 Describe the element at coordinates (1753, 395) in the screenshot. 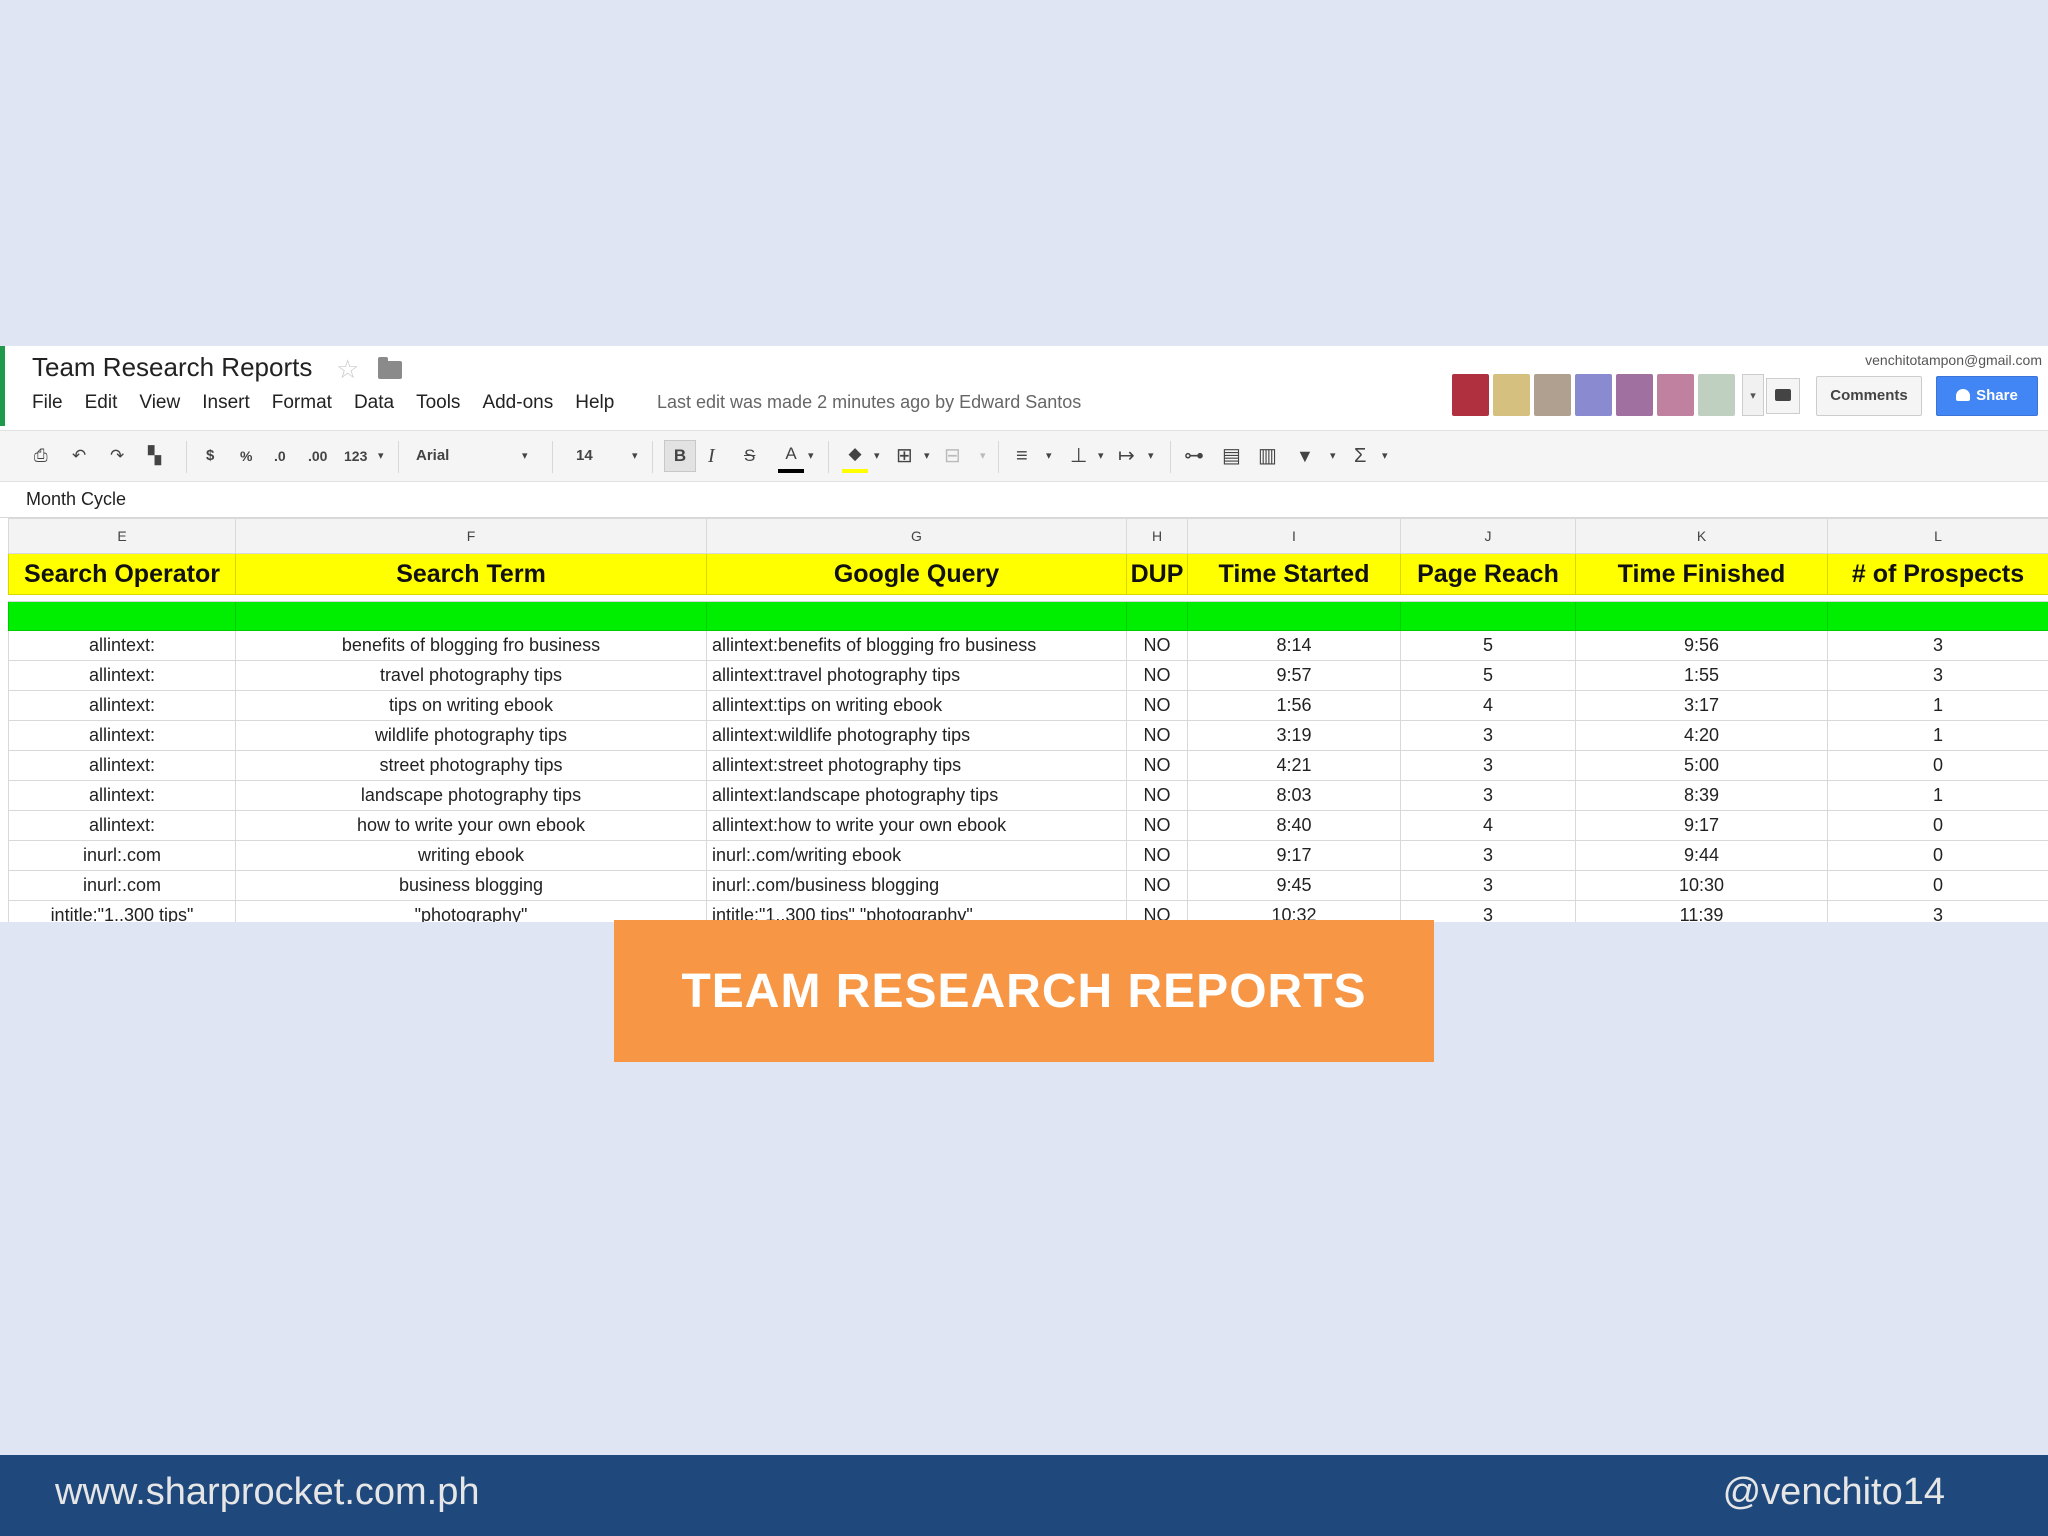

I see `more-collaborators-dropdown: ▾` at that location.